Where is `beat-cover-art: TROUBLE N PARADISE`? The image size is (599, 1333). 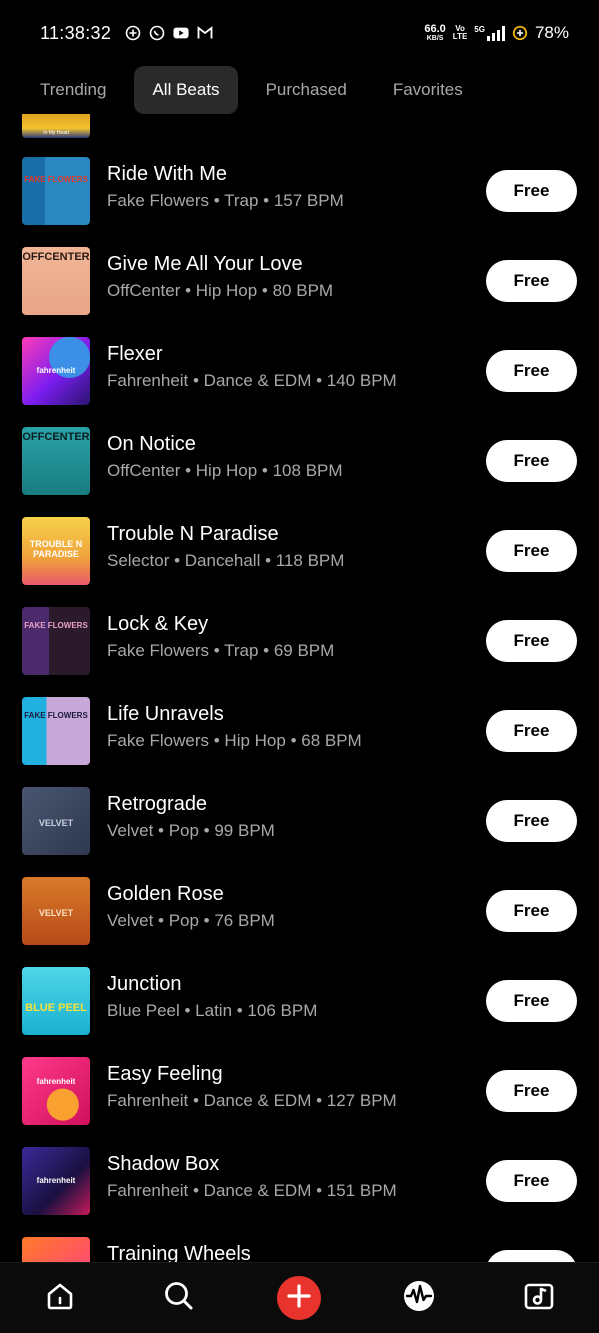
beat-cover-art: TROUBLE N PARADISE is located at coordinates (56, 551).